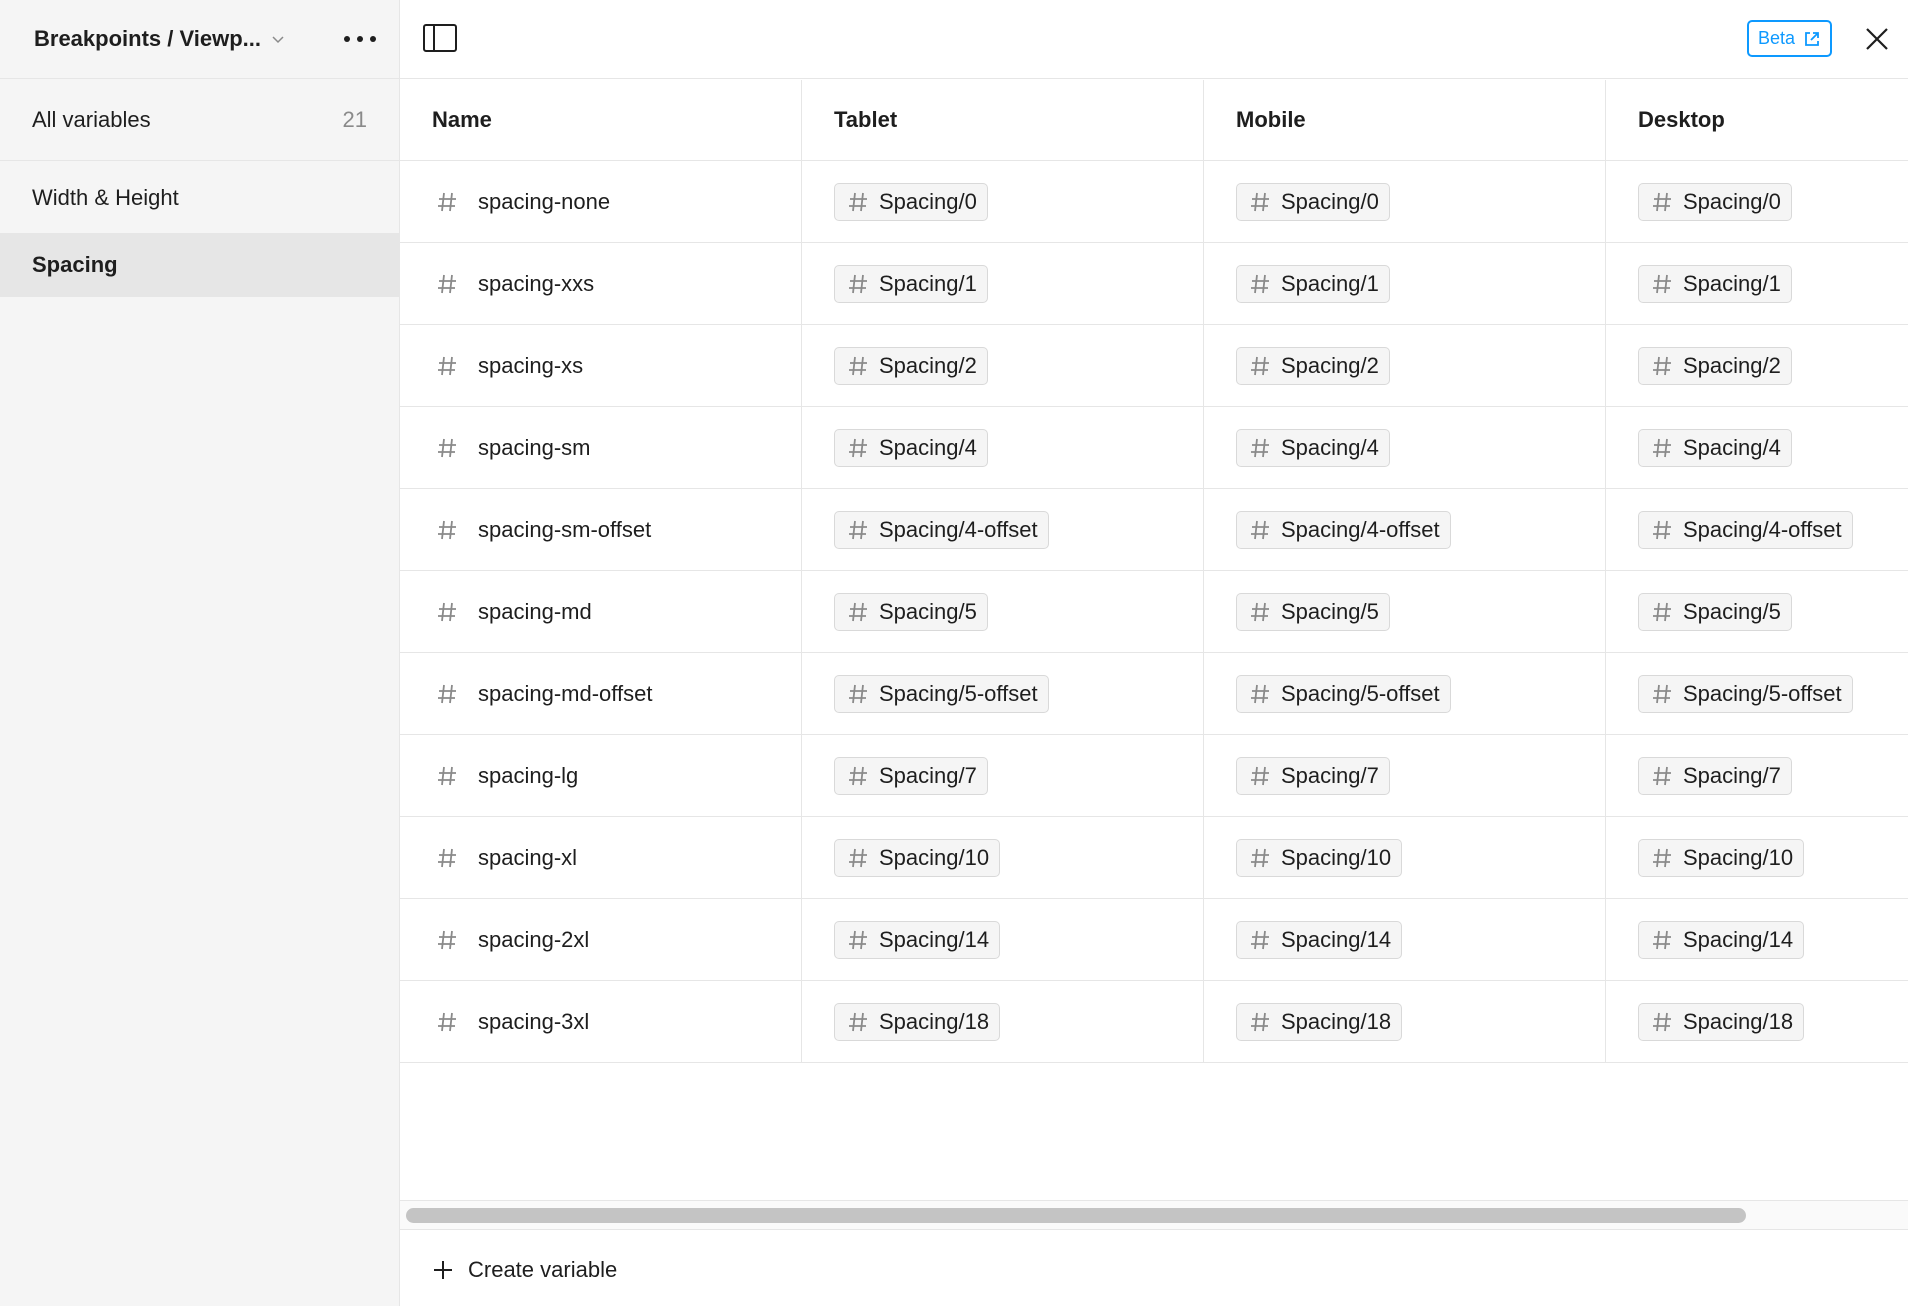  Describe the element at coordinates (1076, 1215) in the screenshot. I see `scrollbar-thumb` at that location.